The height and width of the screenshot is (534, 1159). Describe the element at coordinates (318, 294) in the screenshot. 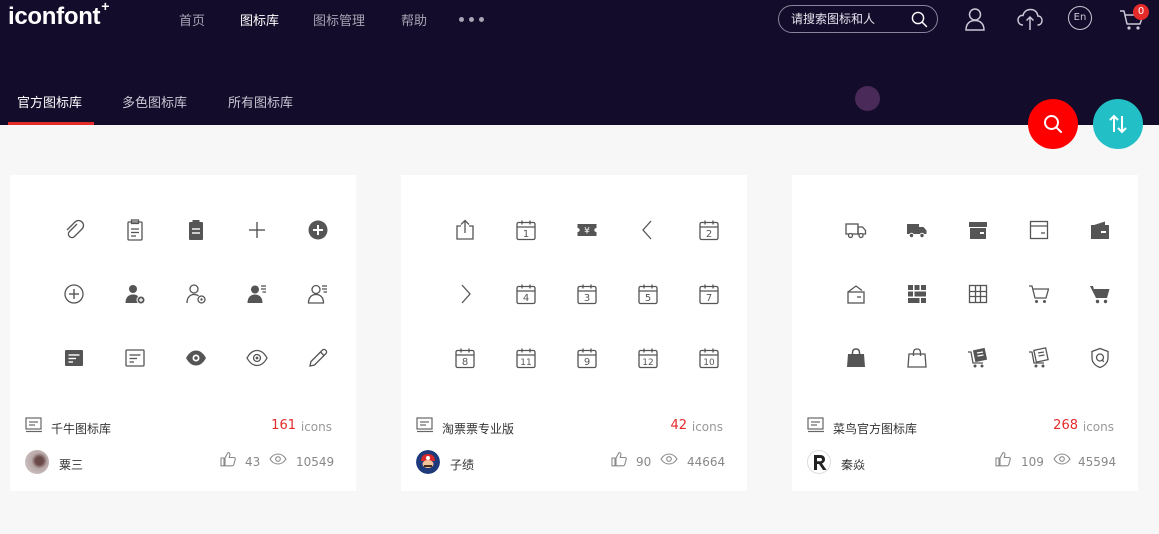

I see `user-card-icon` at that location.